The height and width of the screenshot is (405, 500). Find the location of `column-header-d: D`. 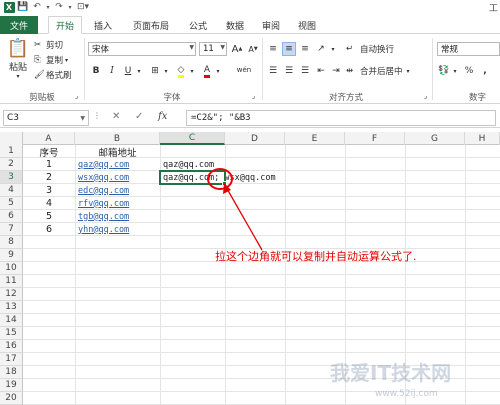

column-header-d: D is located at coordinates (255, 138).